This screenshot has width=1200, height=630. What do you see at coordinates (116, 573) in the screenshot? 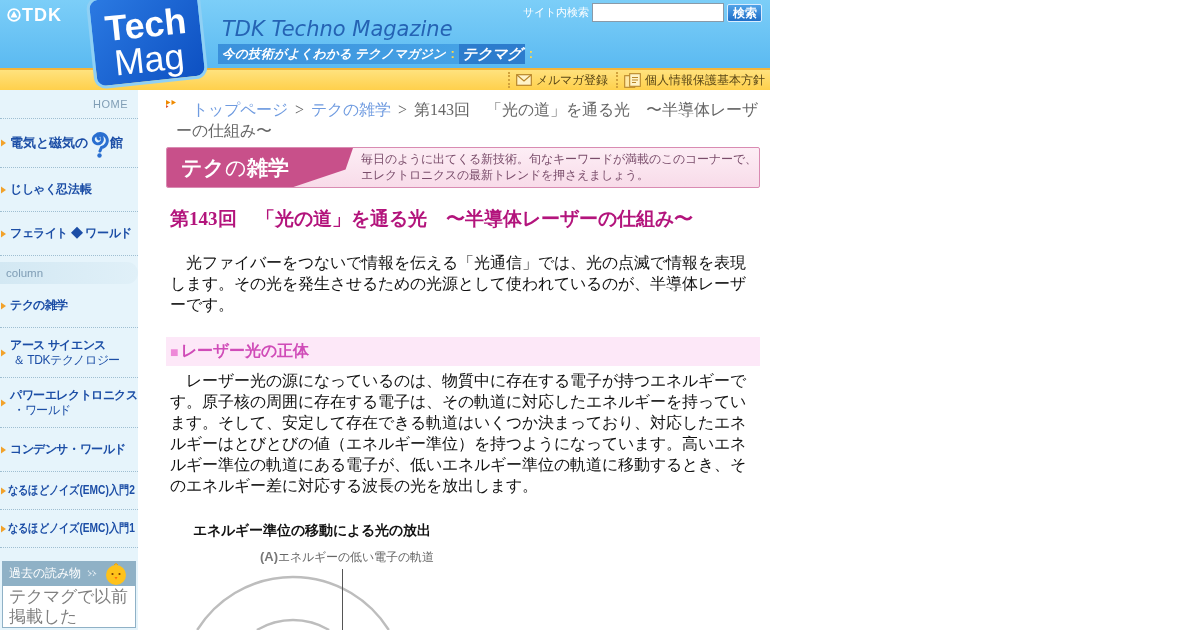
I see `chick-icon` at bounding box center [116, 573].